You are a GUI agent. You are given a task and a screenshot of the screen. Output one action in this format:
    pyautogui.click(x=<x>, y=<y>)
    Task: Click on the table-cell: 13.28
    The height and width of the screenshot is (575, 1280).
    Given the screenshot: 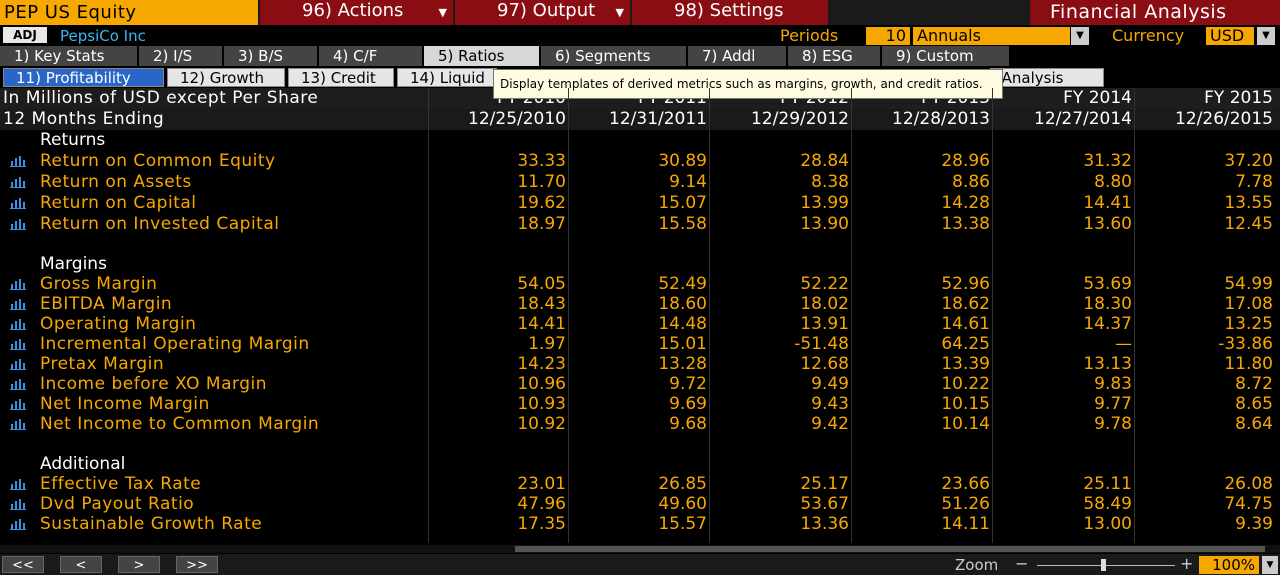 What is the action you would take?
    pyautogui.click(x=638, y=364)
    